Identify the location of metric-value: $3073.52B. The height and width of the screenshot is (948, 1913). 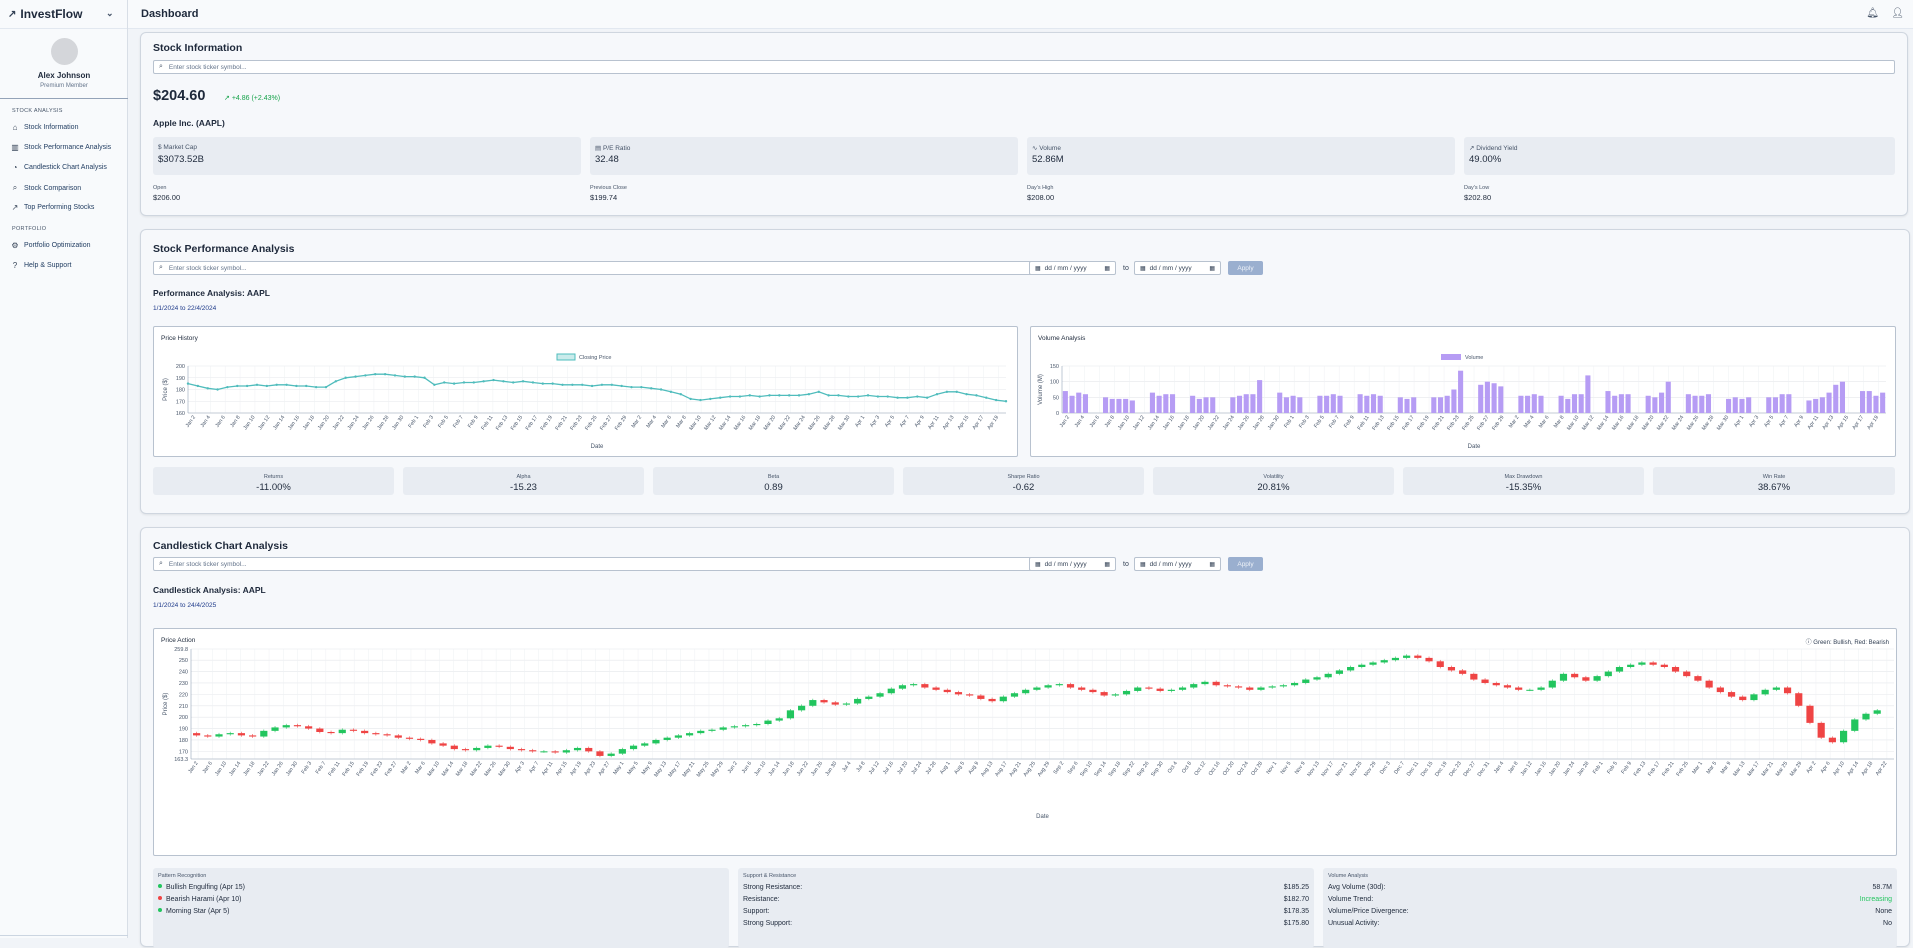
(181, 159).